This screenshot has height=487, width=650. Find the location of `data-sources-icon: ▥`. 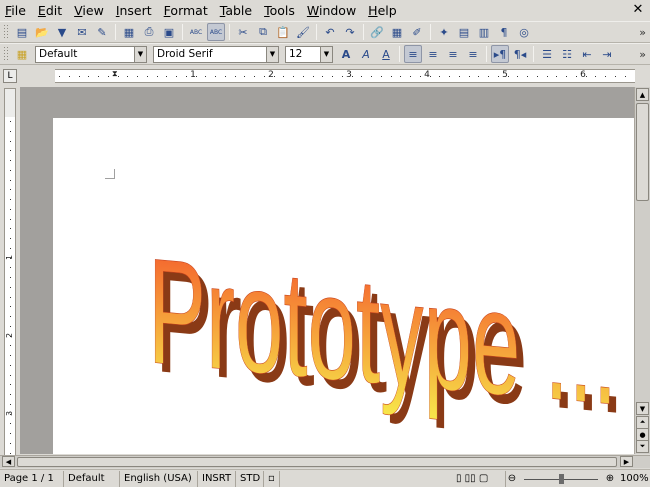

data-sources-icon: ▥ is located at coordinates (484, 32).